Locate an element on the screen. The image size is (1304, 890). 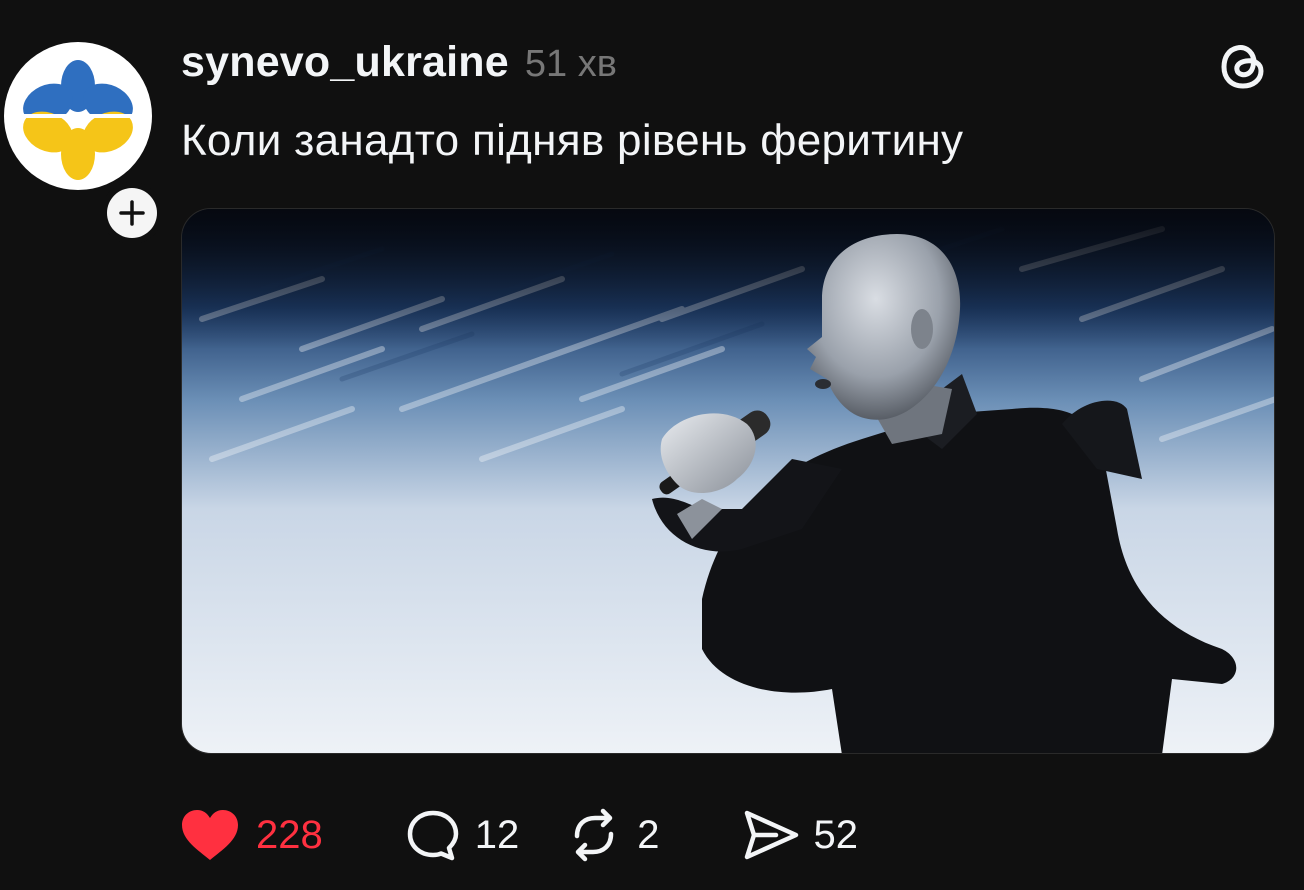
action-bar: 228 12 2 52 is located at coordinates (542, 835).